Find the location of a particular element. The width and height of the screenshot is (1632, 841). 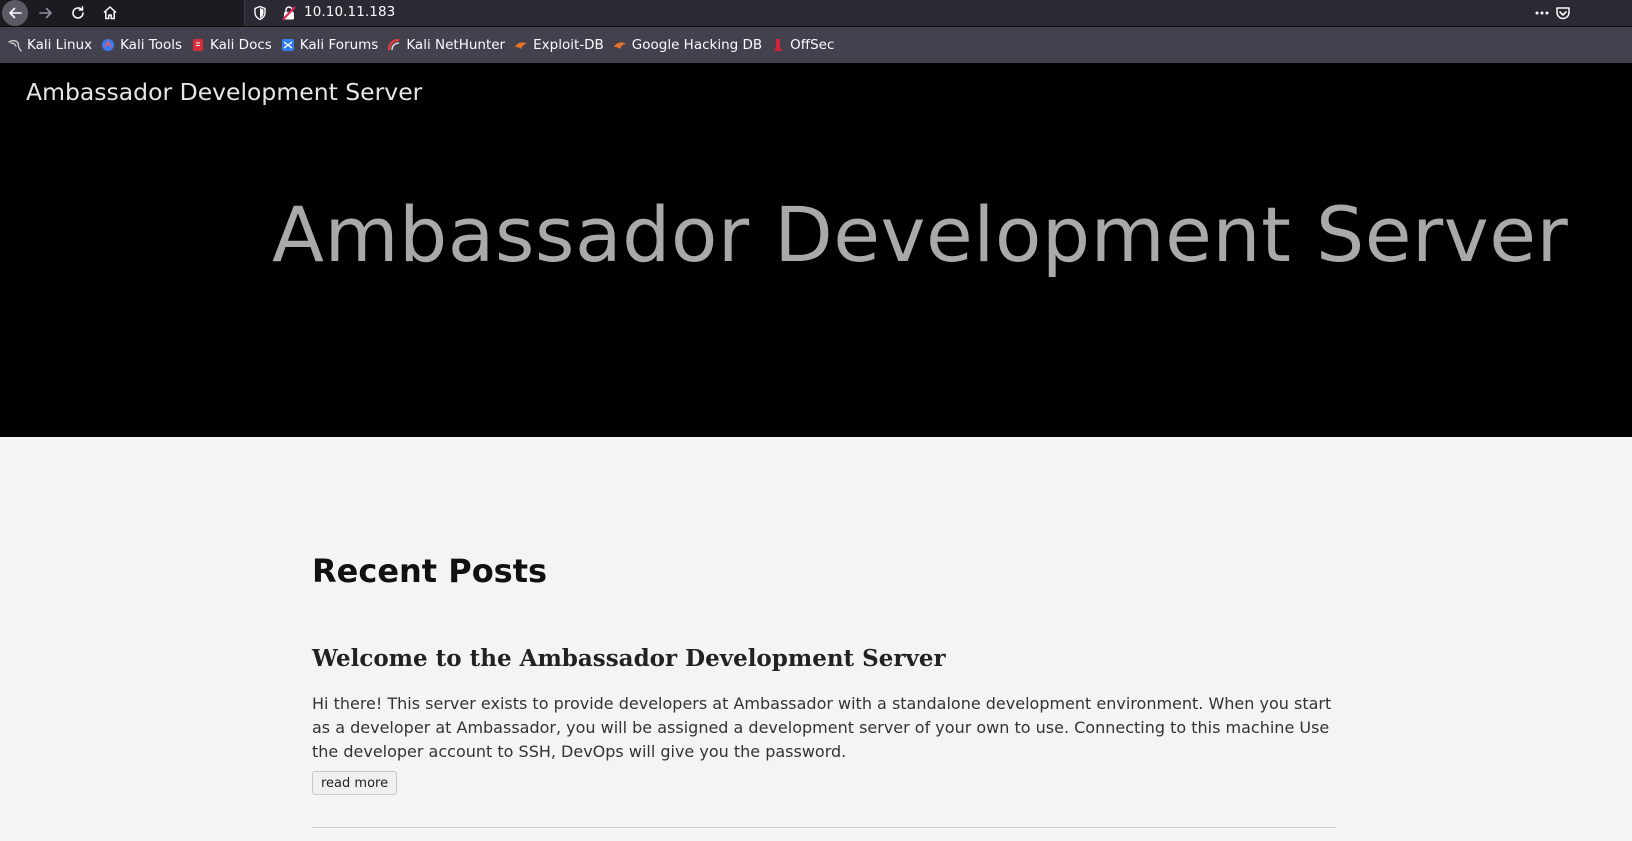

bookmark-label: OffSec is located at coordinates (812, 45).